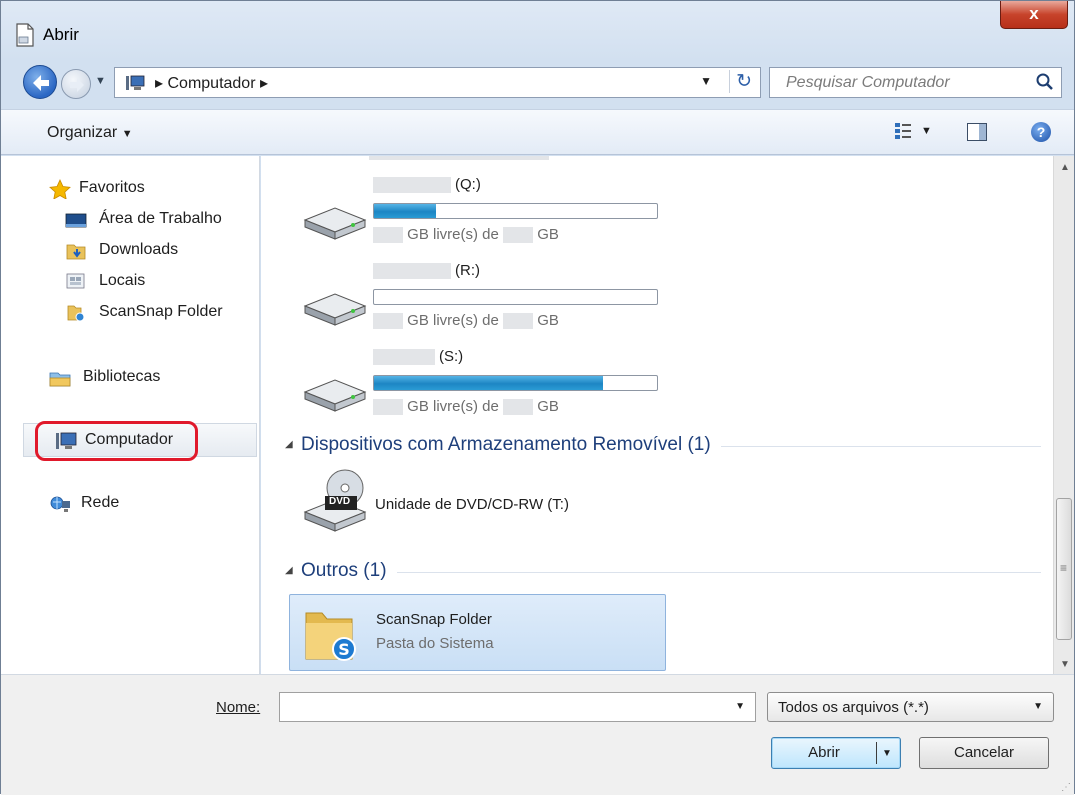 Image resolution: width=1075 pixels, height=795 pixels. Describe the element at coordinates (472, 504) in the screenshot. I see `dvd-label: Unidade de DVD/CD-RW (T:)` at that location.